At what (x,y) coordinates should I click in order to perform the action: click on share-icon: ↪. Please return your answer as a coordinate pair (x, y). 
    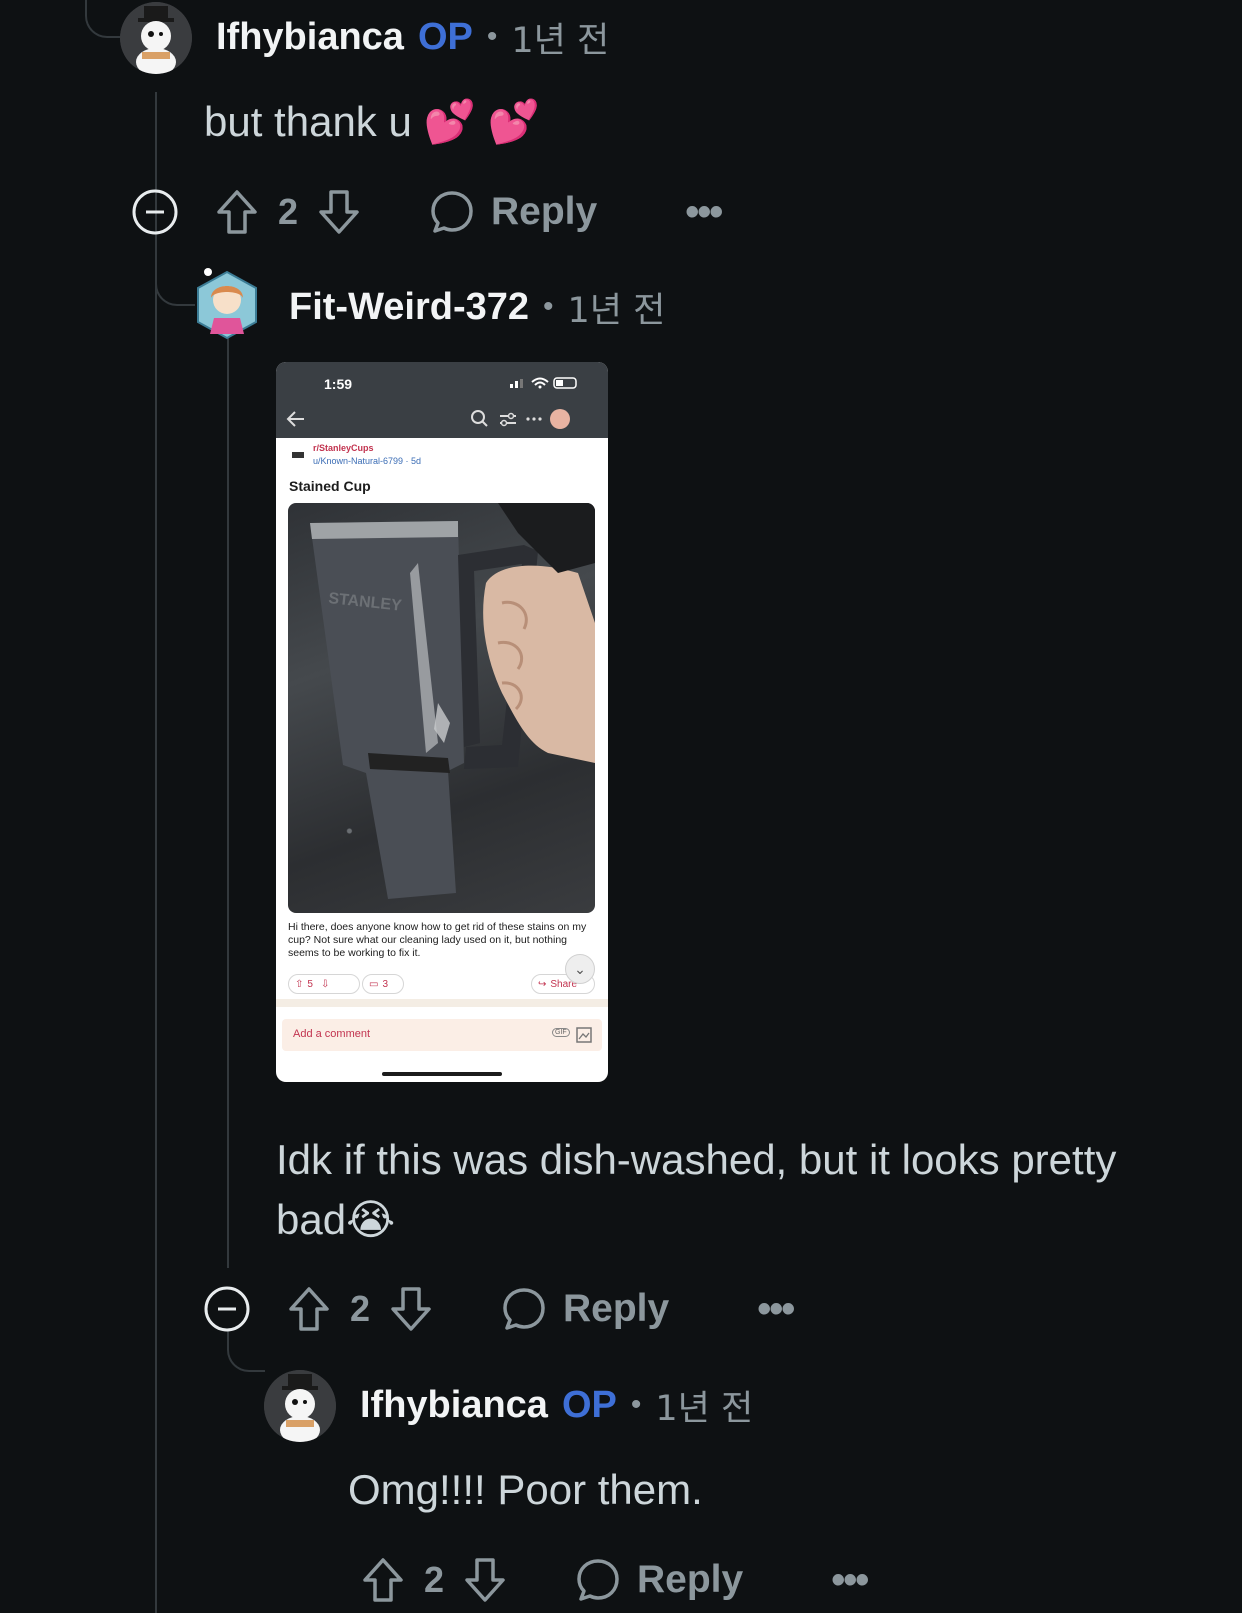
    Looking at the image, I should click on (542, 984).